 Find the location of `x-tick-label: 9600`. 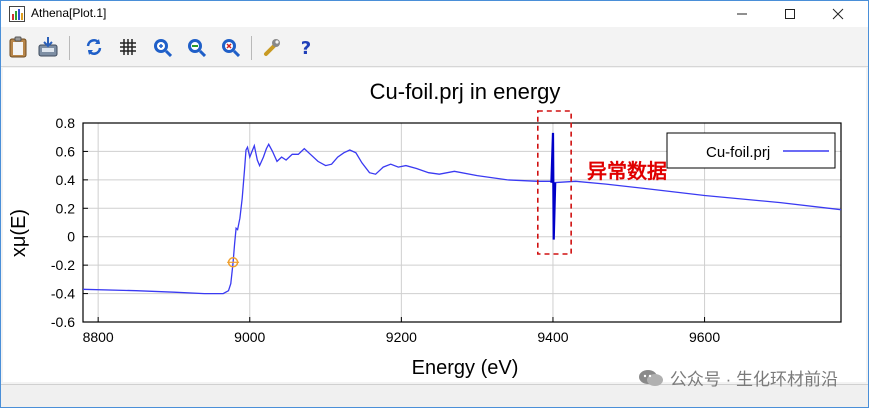

x-tick-label: 9600 is located at coordinates (704, 337).